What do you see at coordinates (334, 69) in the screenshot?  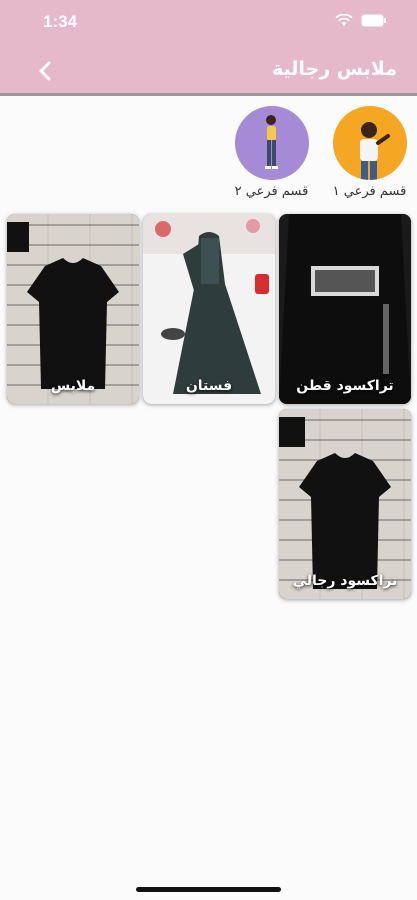 I see `page-title: ملابس رجالية` at bounding box center [334, 69].